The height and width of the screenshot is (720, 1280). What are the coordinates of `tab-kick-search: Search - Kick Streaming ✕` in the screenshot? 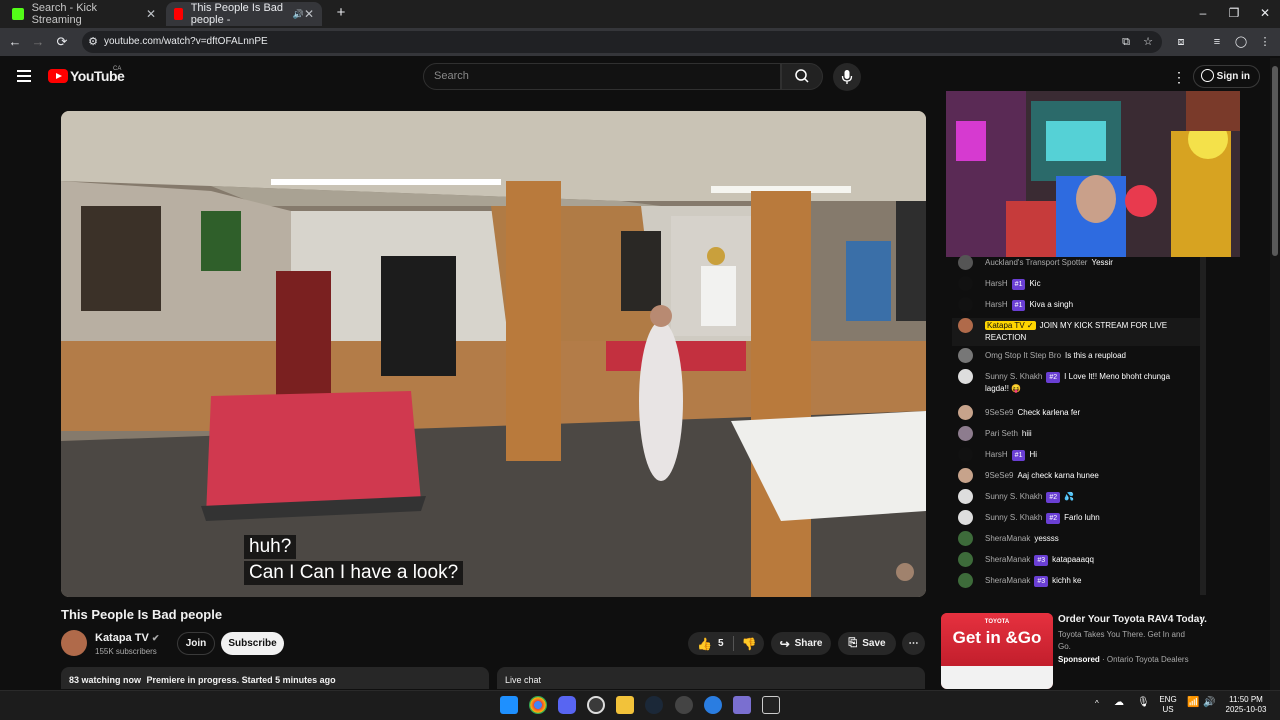 It's located at (84, 14).